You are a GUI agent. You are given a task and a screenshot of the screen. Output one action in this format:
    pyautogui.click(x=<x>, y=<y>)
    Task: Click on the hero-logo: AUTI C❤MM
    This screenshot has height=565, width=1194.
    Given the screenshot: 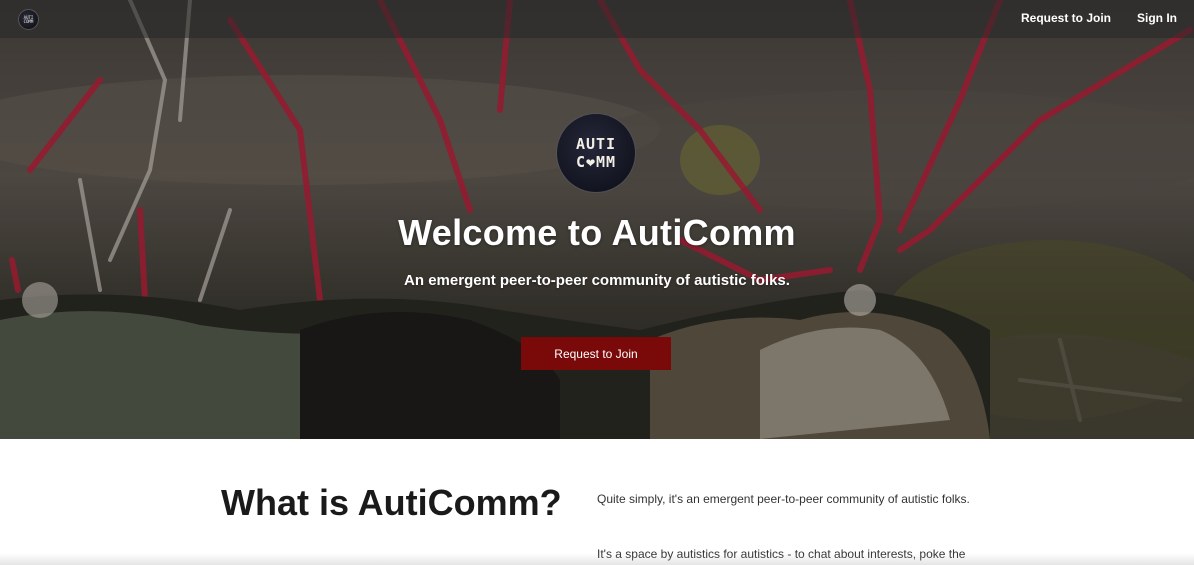 What is the action you would take?
    pyautogui.click(x=596, y=153)
    